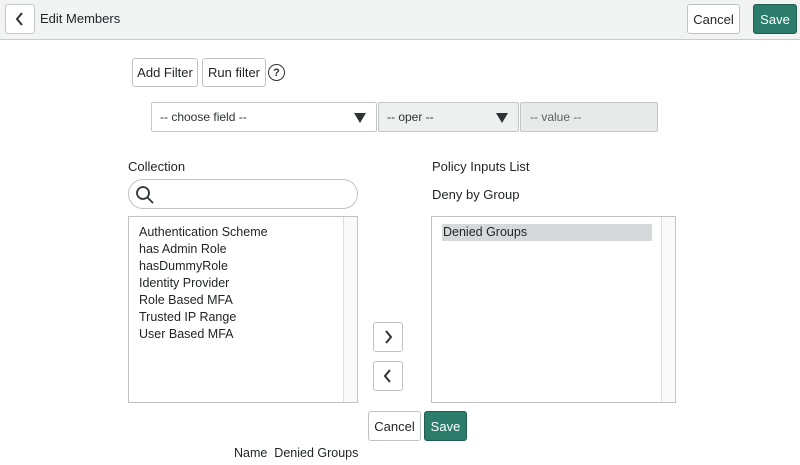 This screenshot has height=465, width=800. Describe the element at coordinates (243, 317) in the screenshot. I see `collection-list-item: Trusted IP Range` at that location.